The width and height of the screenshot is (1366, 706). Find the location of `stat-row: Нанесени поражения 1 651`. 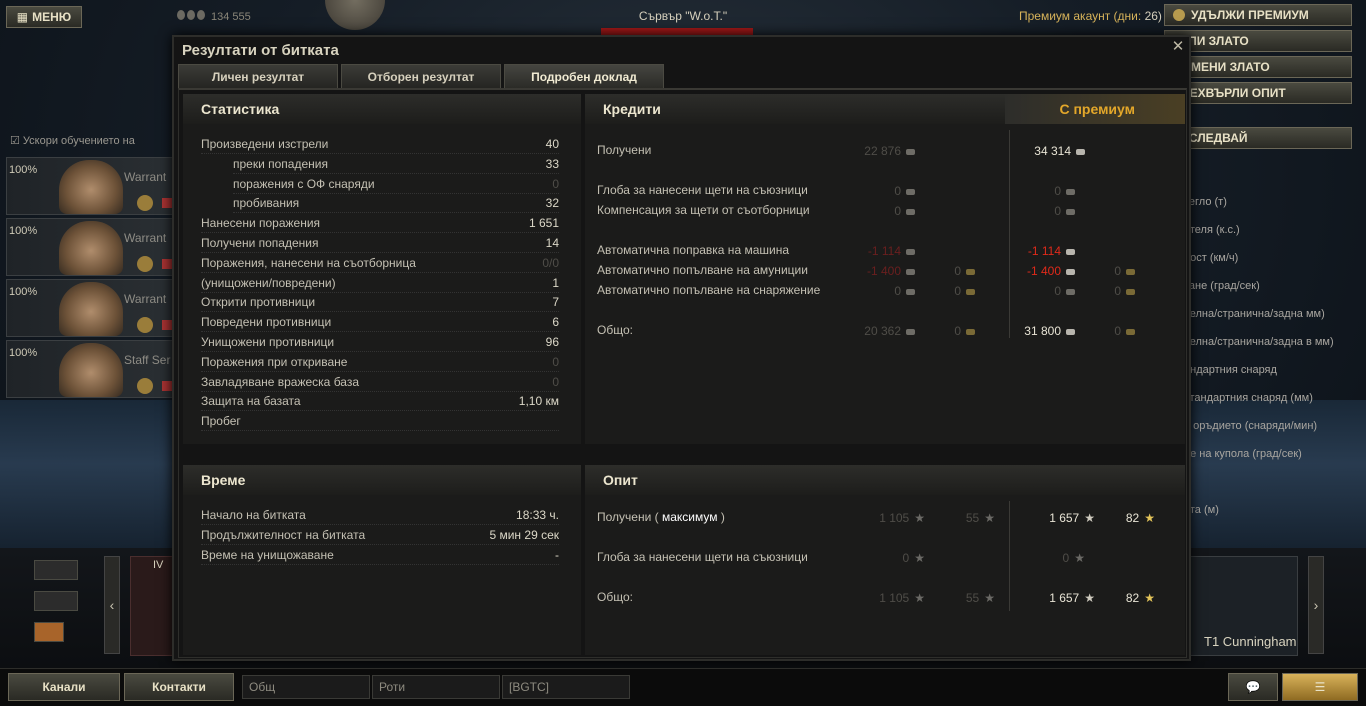

stat-row: Нанесени поражения 1 651 is located at coordinates (380, 224).